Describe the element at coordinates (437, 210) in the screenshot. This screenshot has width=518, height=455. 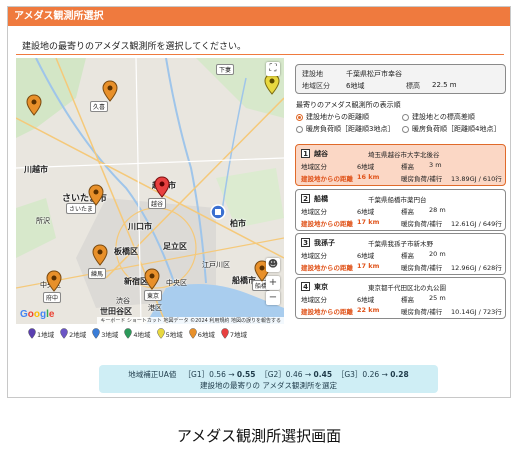
I see `elev-value: 28 m` at that location.